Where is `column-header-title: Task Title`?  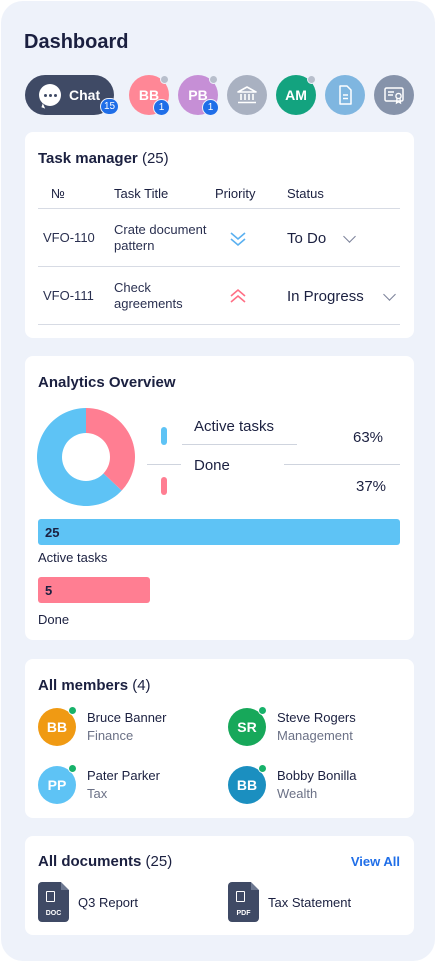 column-header-title: Task Title is located at coordinates (141, 193).